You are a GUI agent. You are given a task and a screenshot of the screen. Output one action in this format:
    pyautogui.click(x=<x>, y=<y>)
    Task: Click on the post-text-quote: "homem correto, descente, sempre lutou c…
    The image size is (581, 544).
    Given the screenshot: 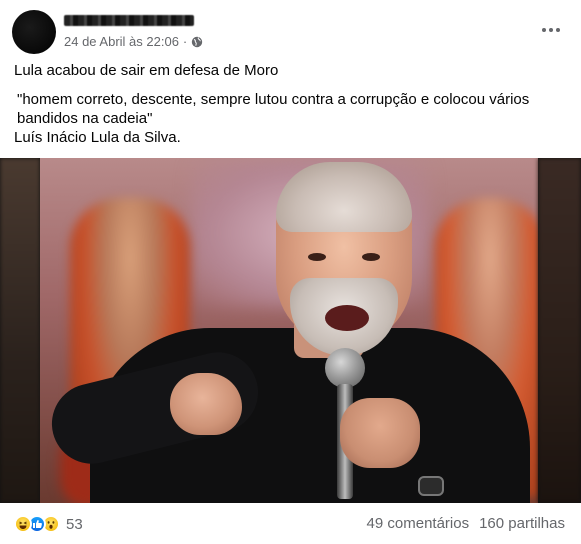 What is the action you would take?
    pyautogui.click(x=273, y=109)
    